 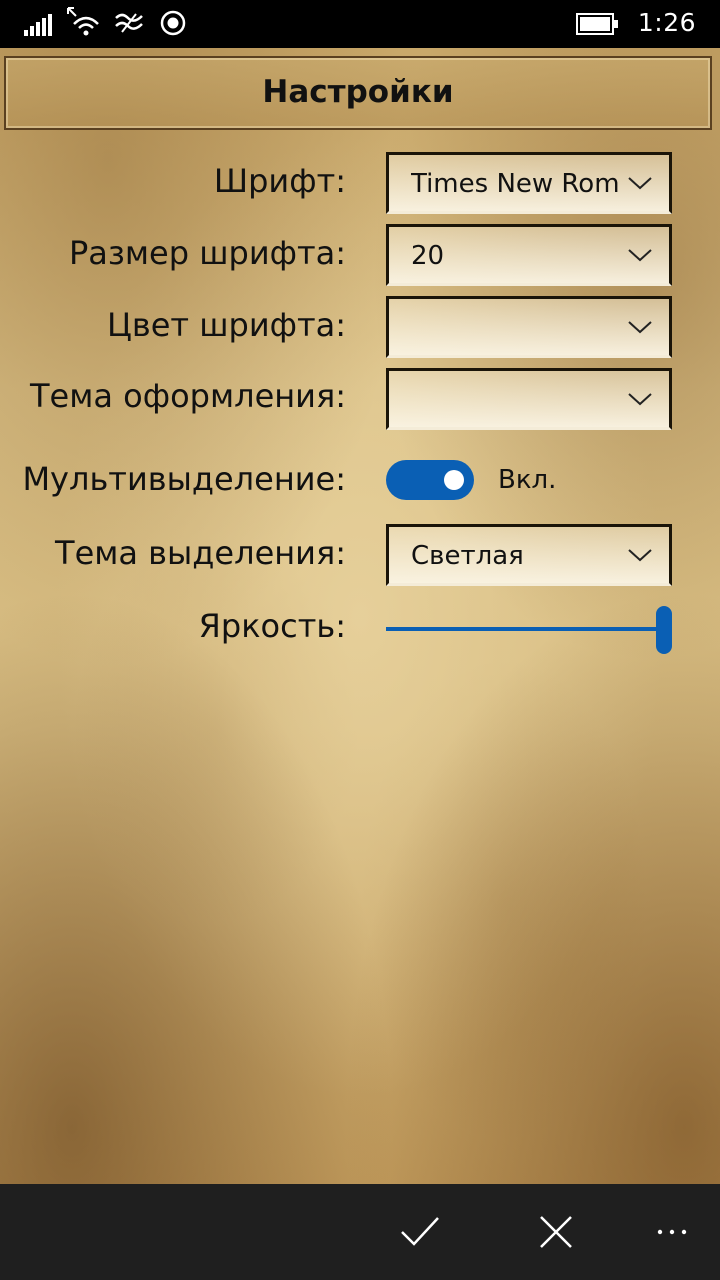 What do you see at coordinates (430, 480) in the screenshot?
I see `multi-select-toggle` at bounding box center [430, 480].